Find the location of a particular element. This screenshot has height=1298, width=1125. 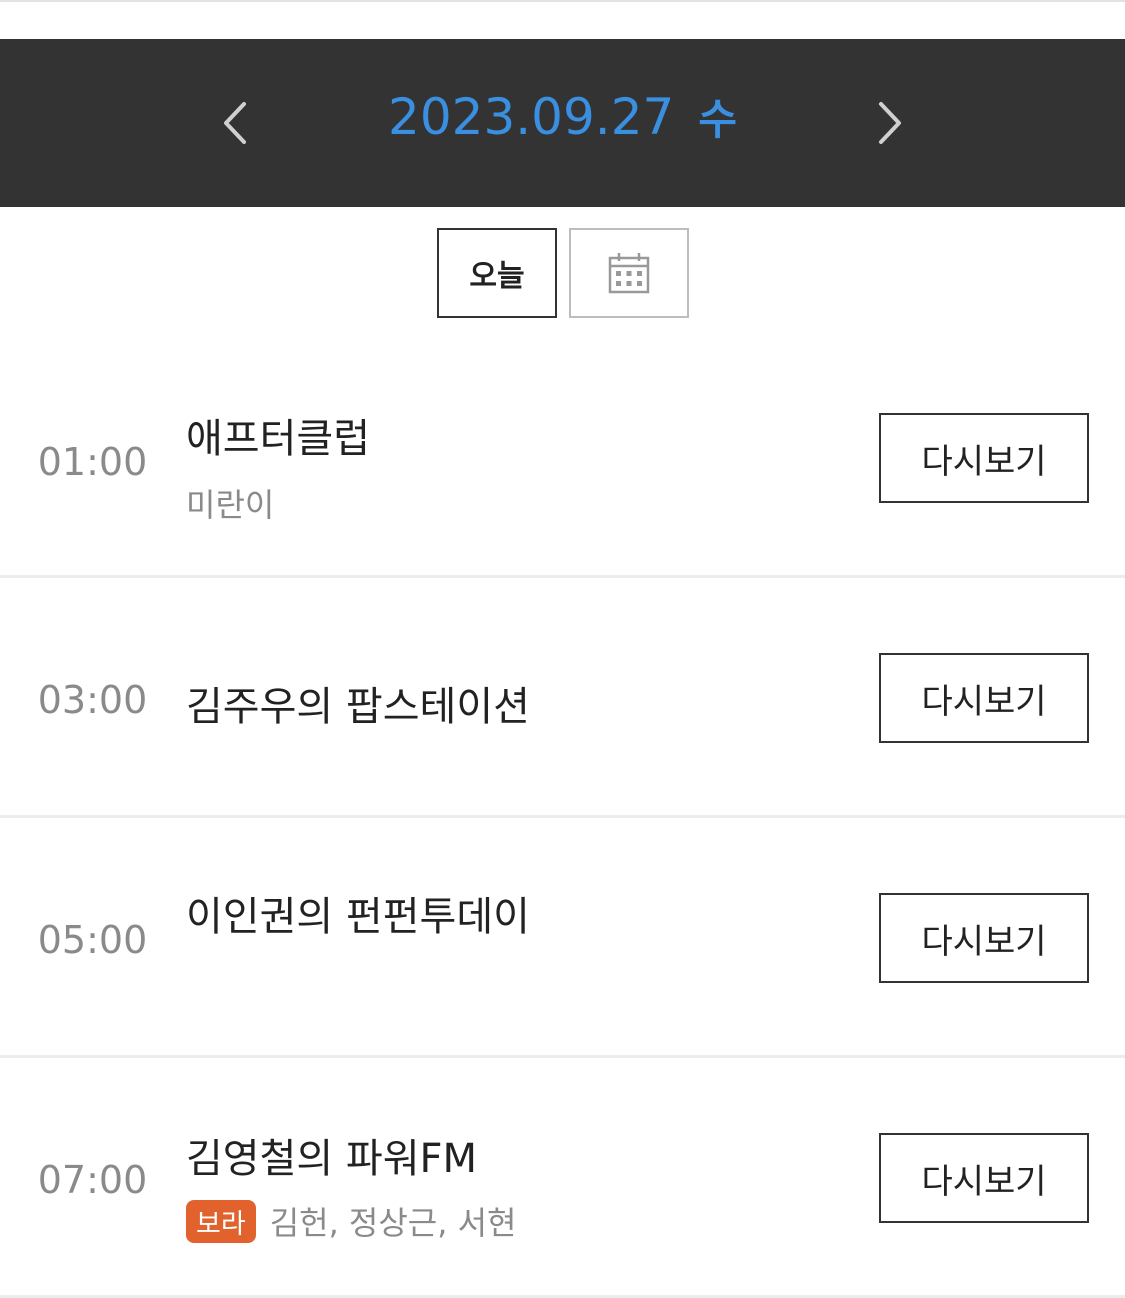

calendar-icon is located at coordinates (629, 273).